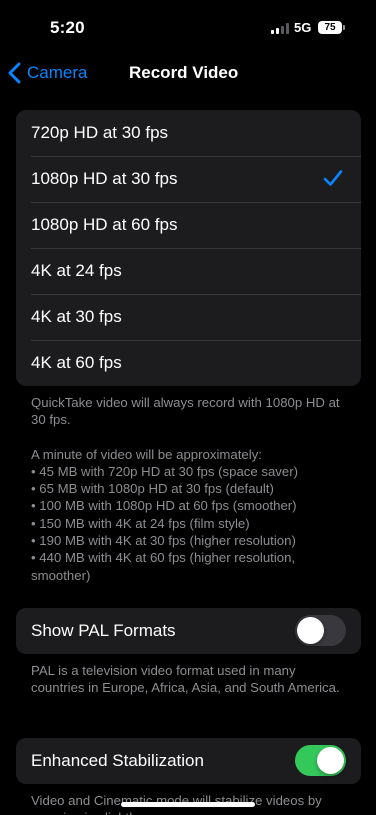 This screenshot has width=376, height=815. Describe the element at coordinates (100, 132) in the screenshot. I see `resolution-option-label: 720p HD at 30 fps` at that location.